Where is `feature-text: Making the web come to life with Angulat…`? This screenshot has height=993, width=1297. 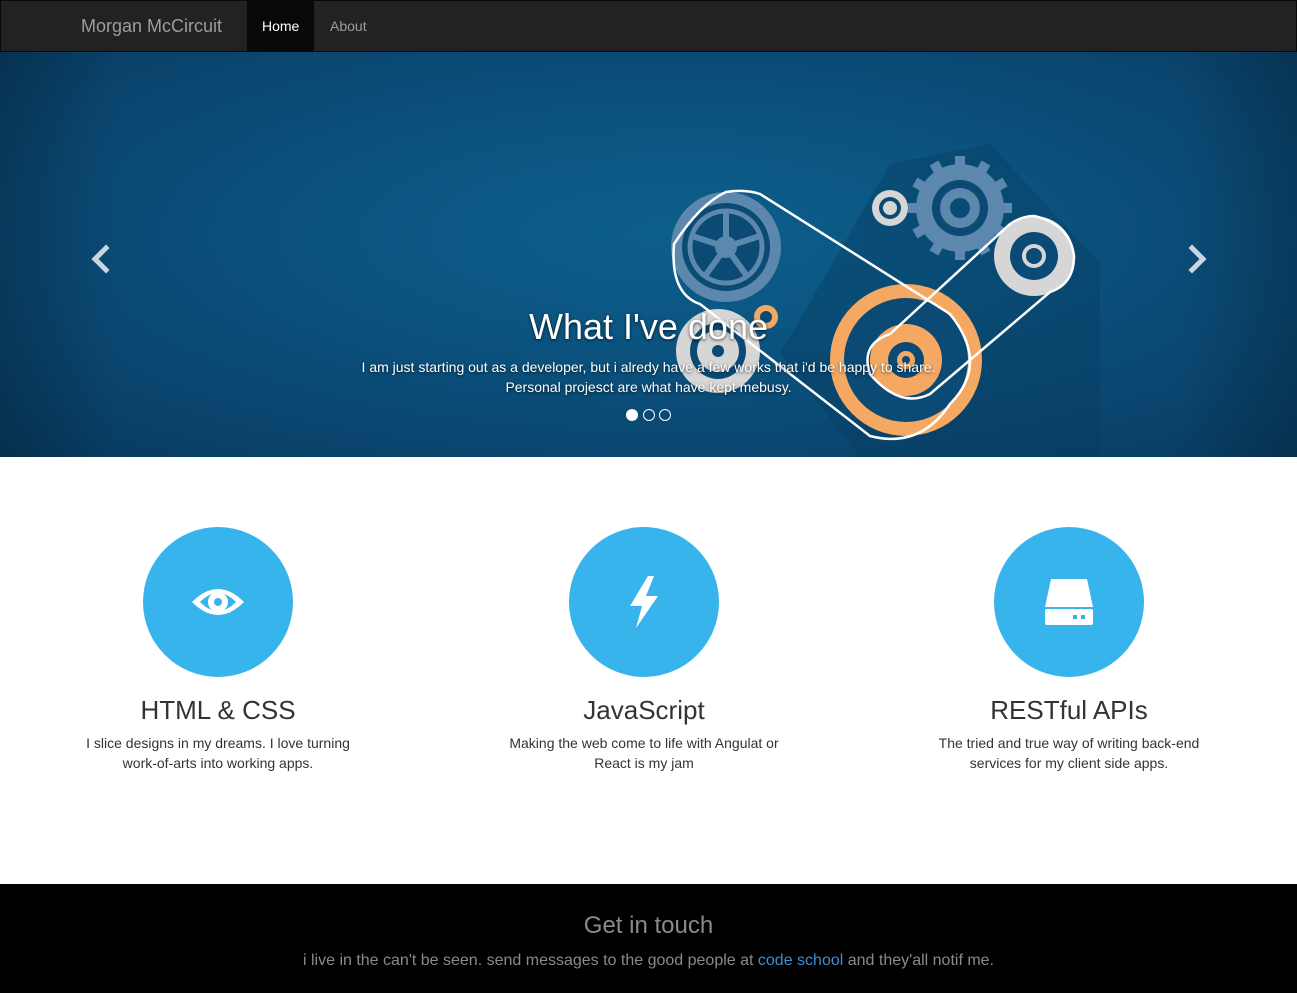
feature-text: Making the web come to life with Angulat… is located at coordinates (644, 753).